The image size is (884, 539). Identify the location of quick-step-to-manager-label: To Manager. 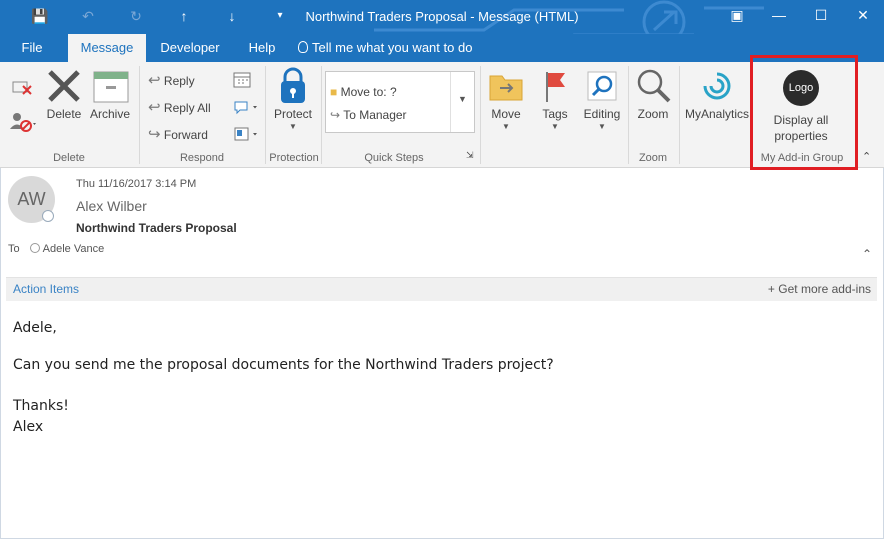
(375, 115).